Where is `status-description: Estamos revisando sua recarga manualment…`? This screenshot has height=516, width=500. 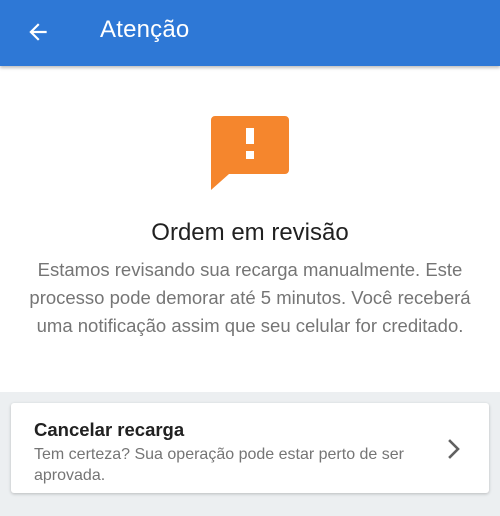
status-description: Estamos revisando sua recarga manualment… is located at coordinates (250, 297).